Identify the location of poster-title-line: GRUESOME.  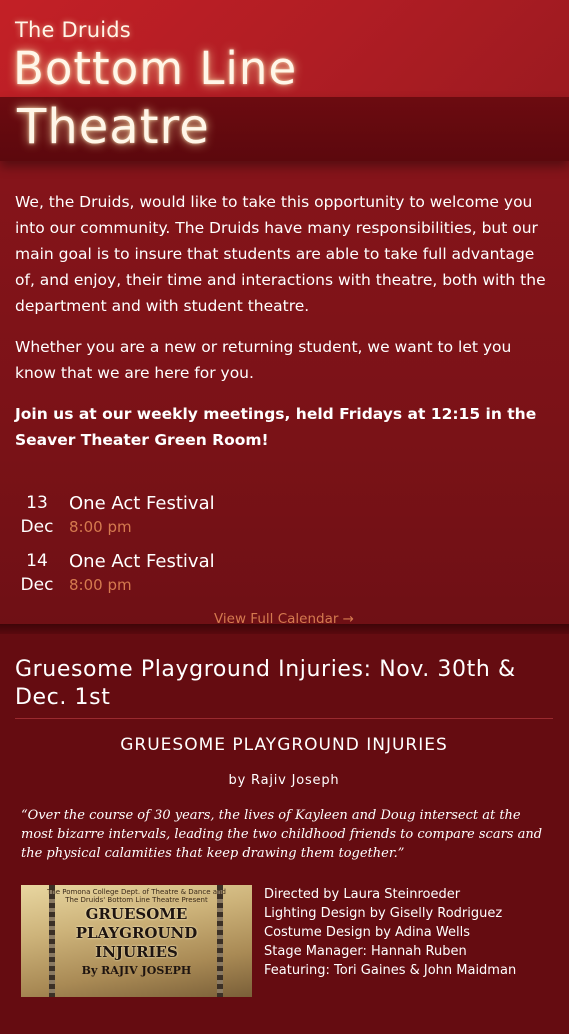
(136, 914).